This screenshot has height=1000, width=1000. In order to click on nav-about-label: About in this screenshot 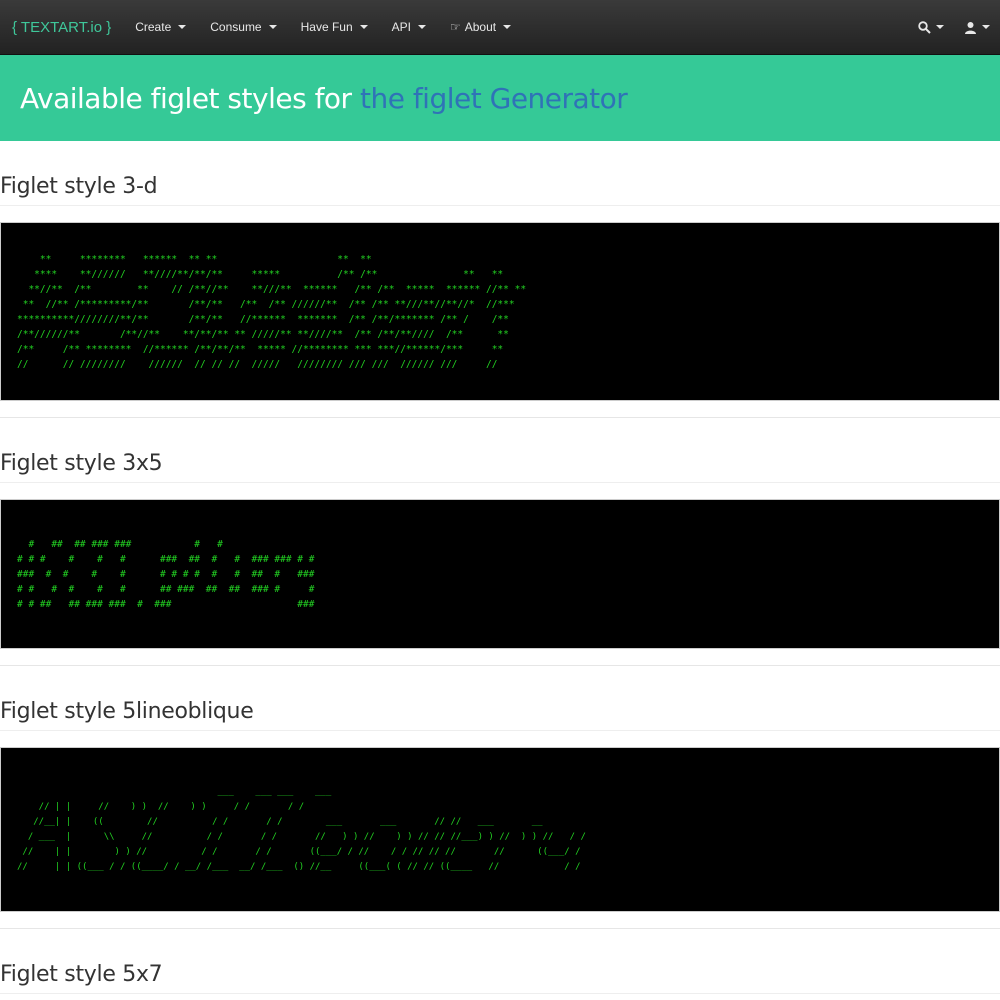, I will do `click(480, 27)`.